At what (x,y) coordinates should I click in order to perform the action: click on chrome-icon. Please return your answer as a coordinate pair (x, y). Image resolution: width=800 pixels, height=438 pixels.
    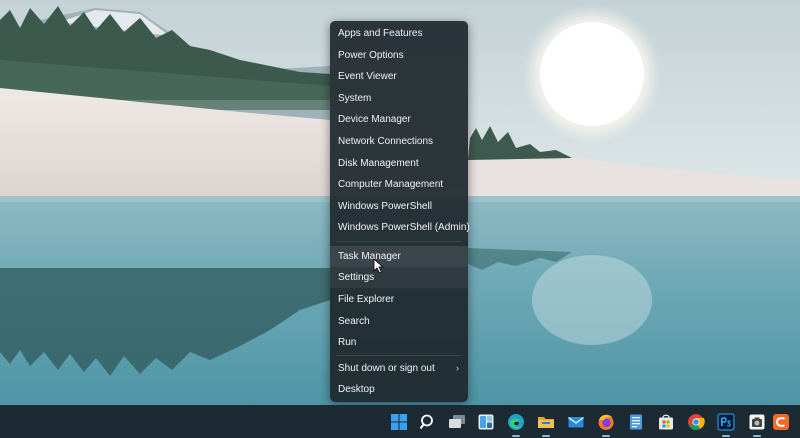
    Looking at the image, I should click on (696, 422).